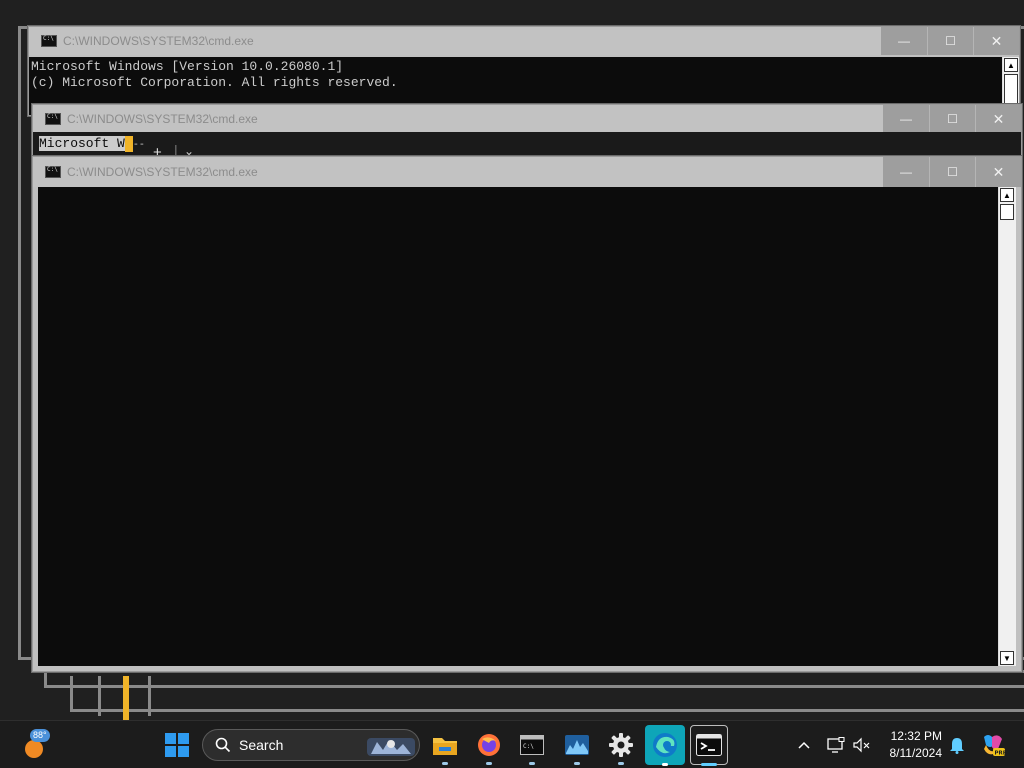  I want to click on search-box: Search, so click(311, 745).